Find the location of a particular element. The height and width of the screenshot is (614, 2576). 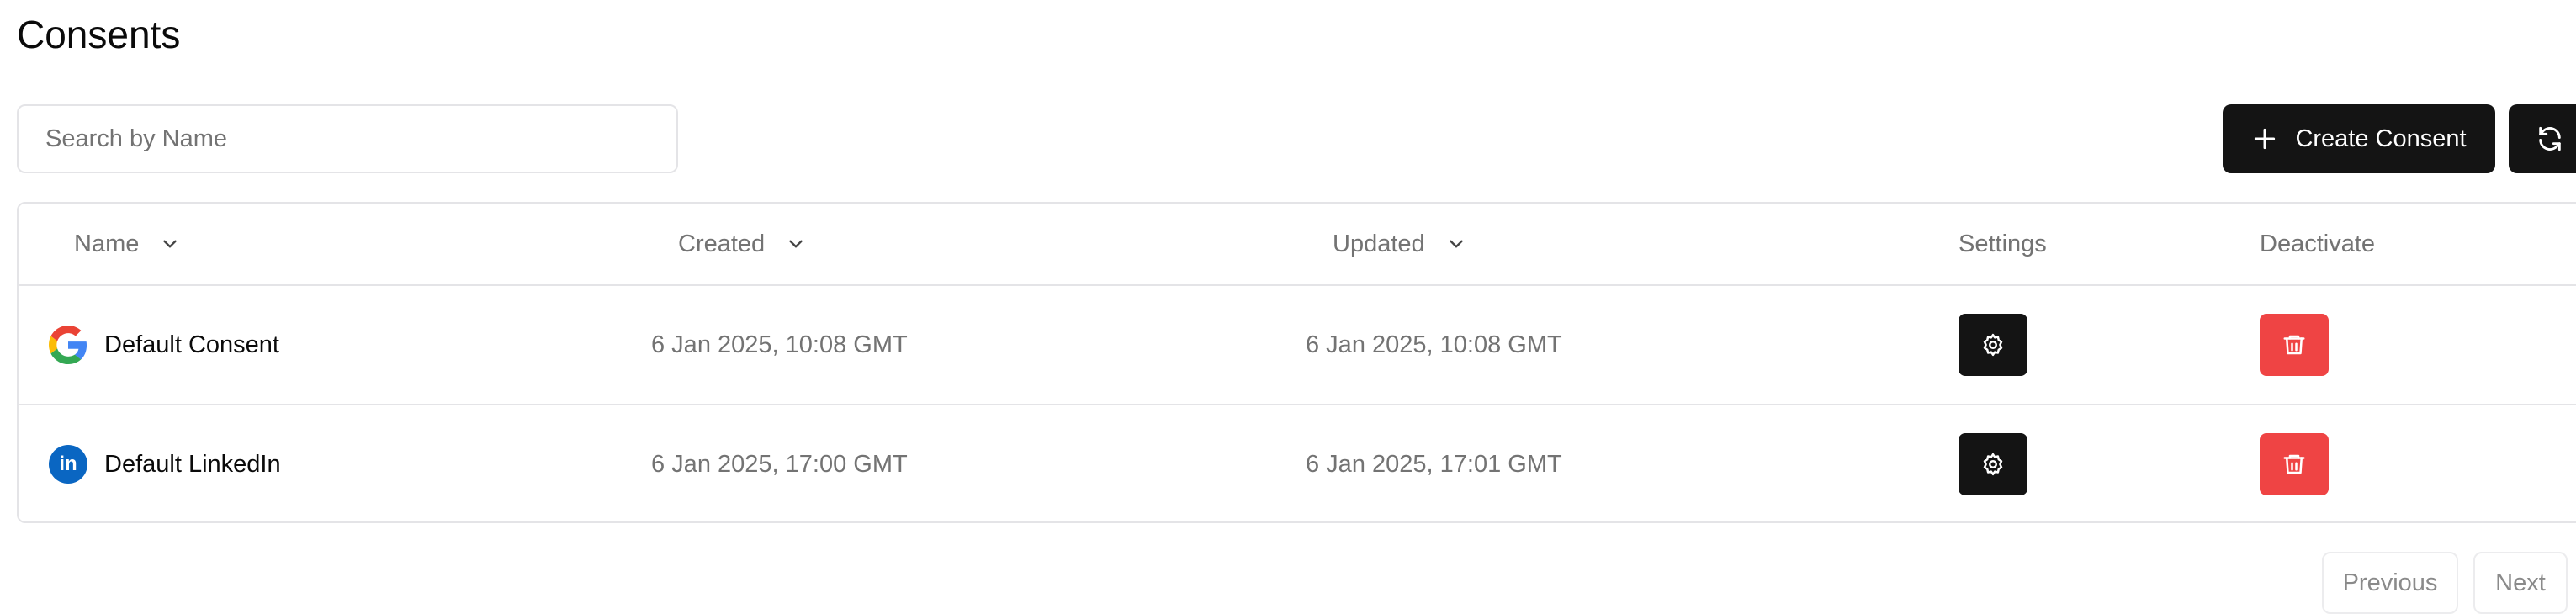

column-header-name: Name is located at coordinates (128, 244).